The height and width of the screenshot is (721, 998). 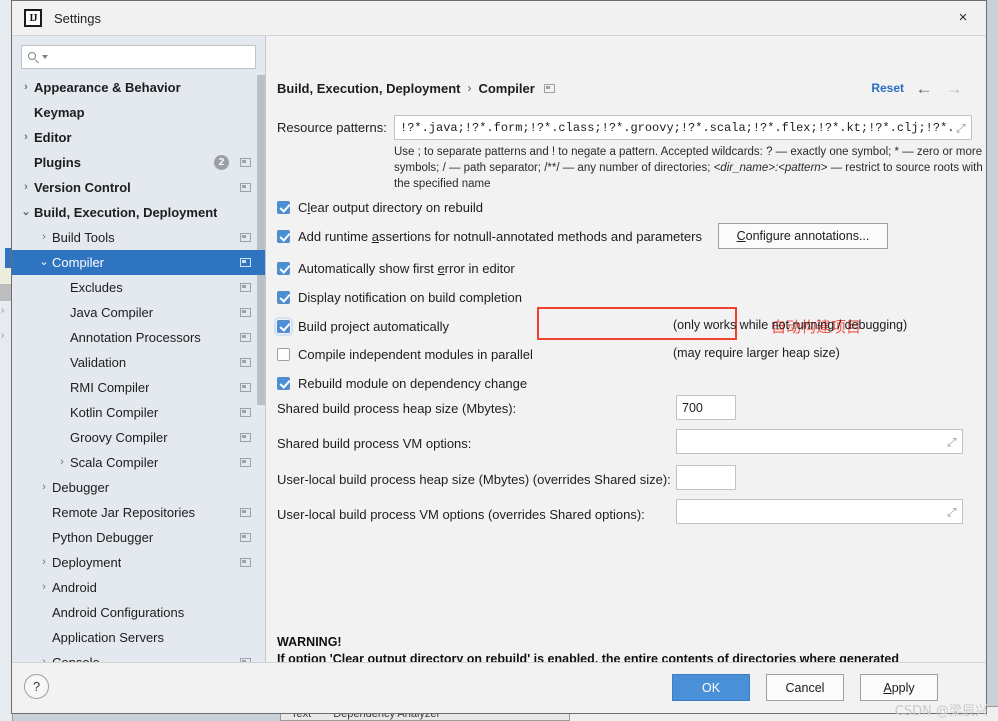 What do you see at coordinates (711, 687) in the screenshot?
I see `ok-button: OK` at bounding box center [711, 687].